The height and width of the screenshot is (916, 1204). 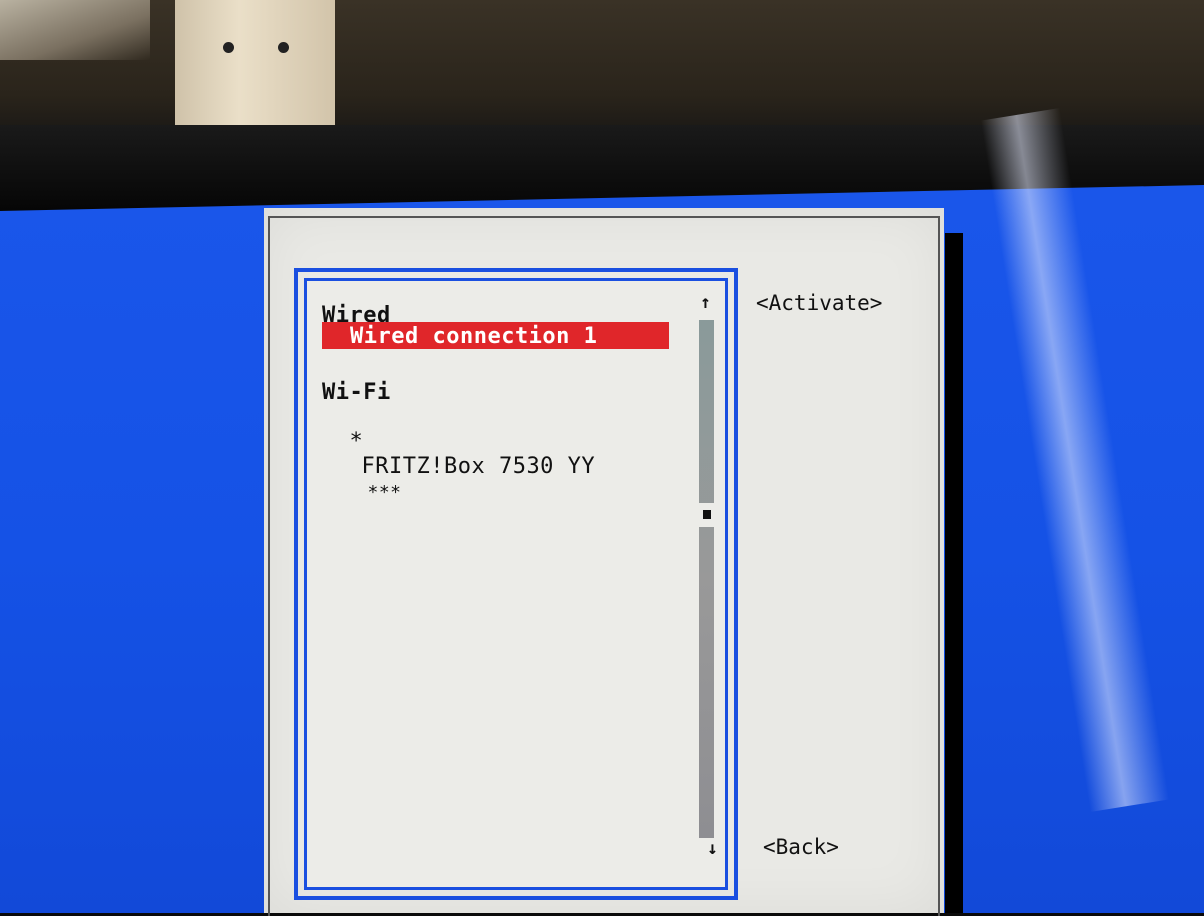 I want to click on section-header-wifi: Wi-Fi, so click(x=356, y=392).